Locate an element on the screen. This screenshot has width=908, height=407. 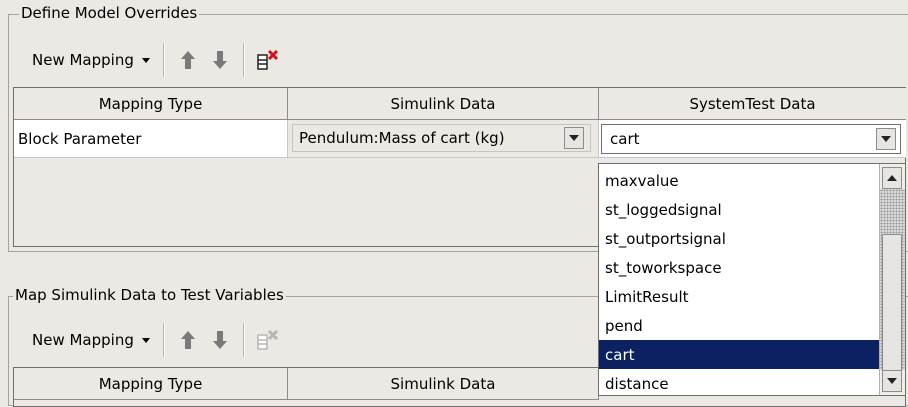
dropdown-scrollbar is located at coordinates (892, 279).